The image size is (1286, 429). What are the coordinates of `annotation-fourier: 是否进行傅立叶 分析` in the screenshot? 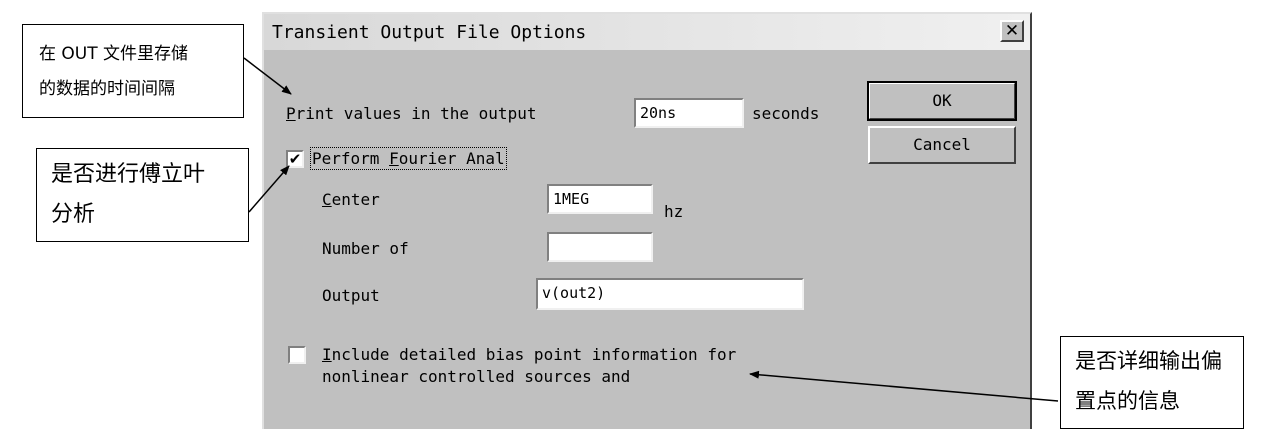 It's located at (142, 195).